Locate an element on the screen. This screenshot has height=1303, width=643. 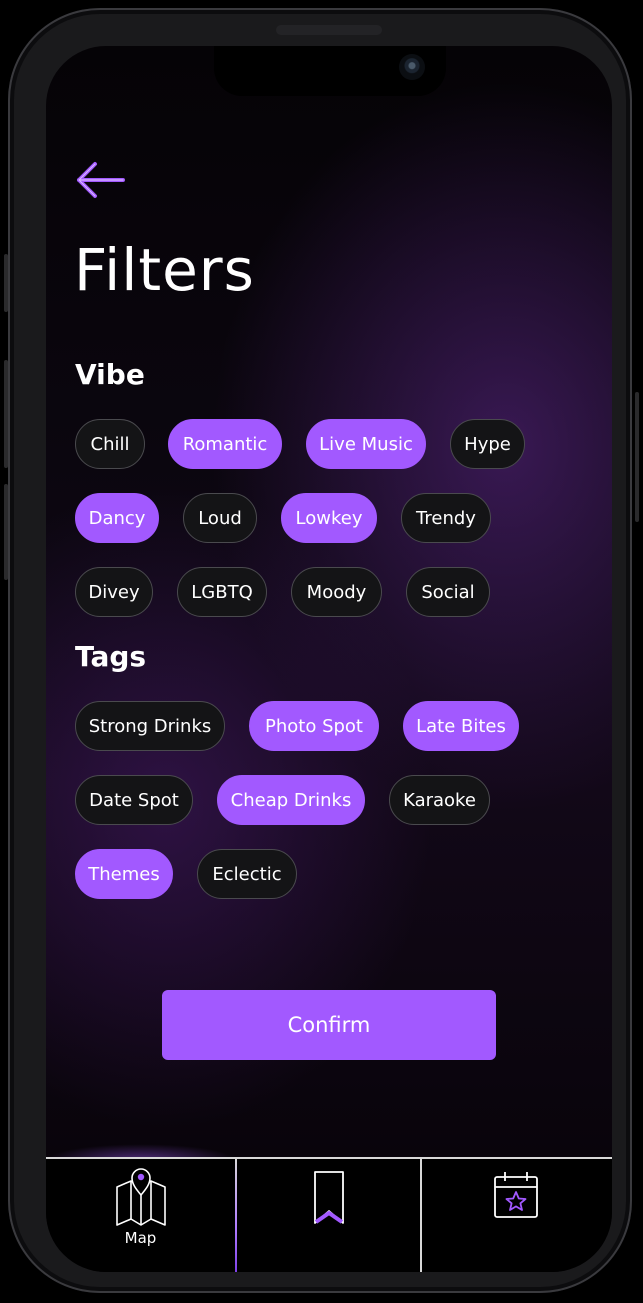
map-icon is located at coordinates (140, 1197).